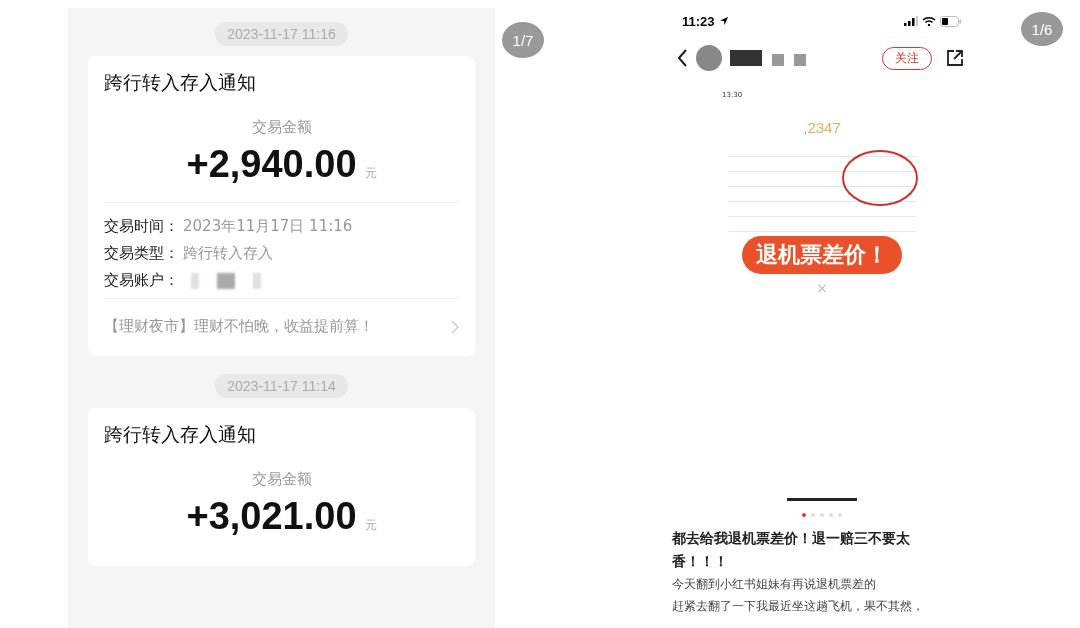 This screenshot has width=1080, height=628. What do you see at coordinates (907, 58) in the screenshot?
I see `follow-button: 关注` at bounding box center [907, 58].